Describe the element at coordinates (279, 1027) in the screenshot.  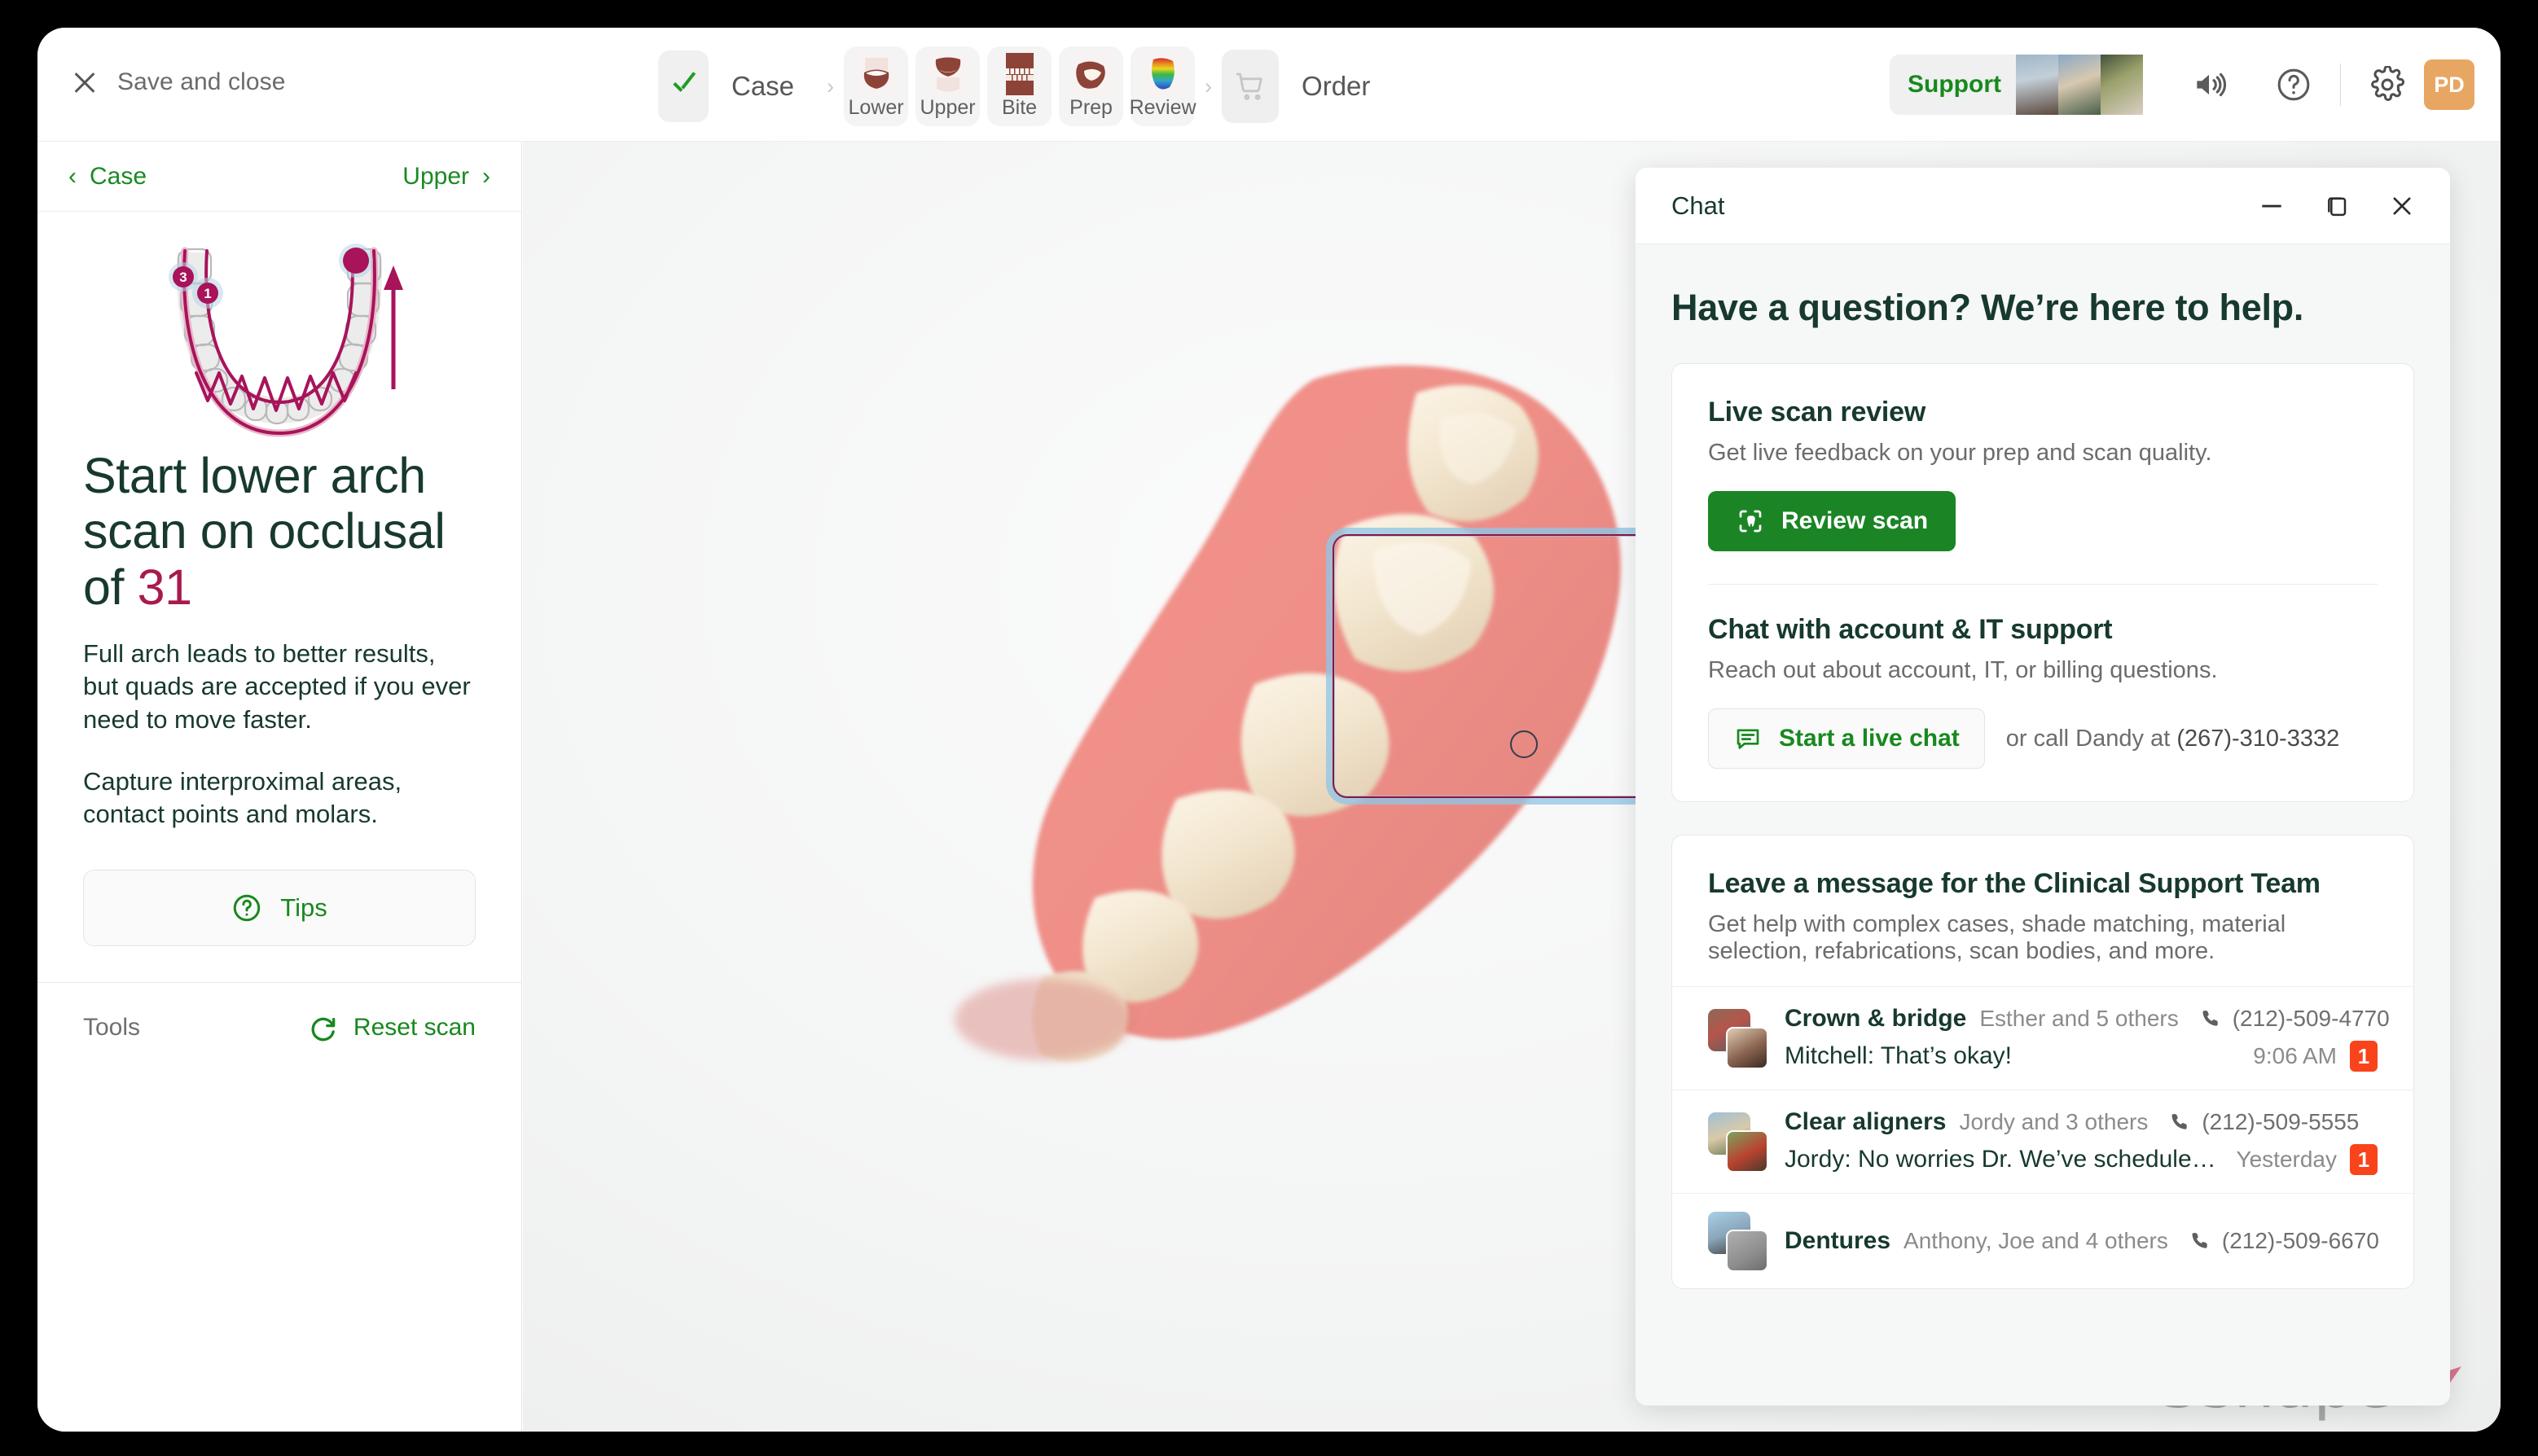
I see `tools-row: Tools Reset scan` at that location.